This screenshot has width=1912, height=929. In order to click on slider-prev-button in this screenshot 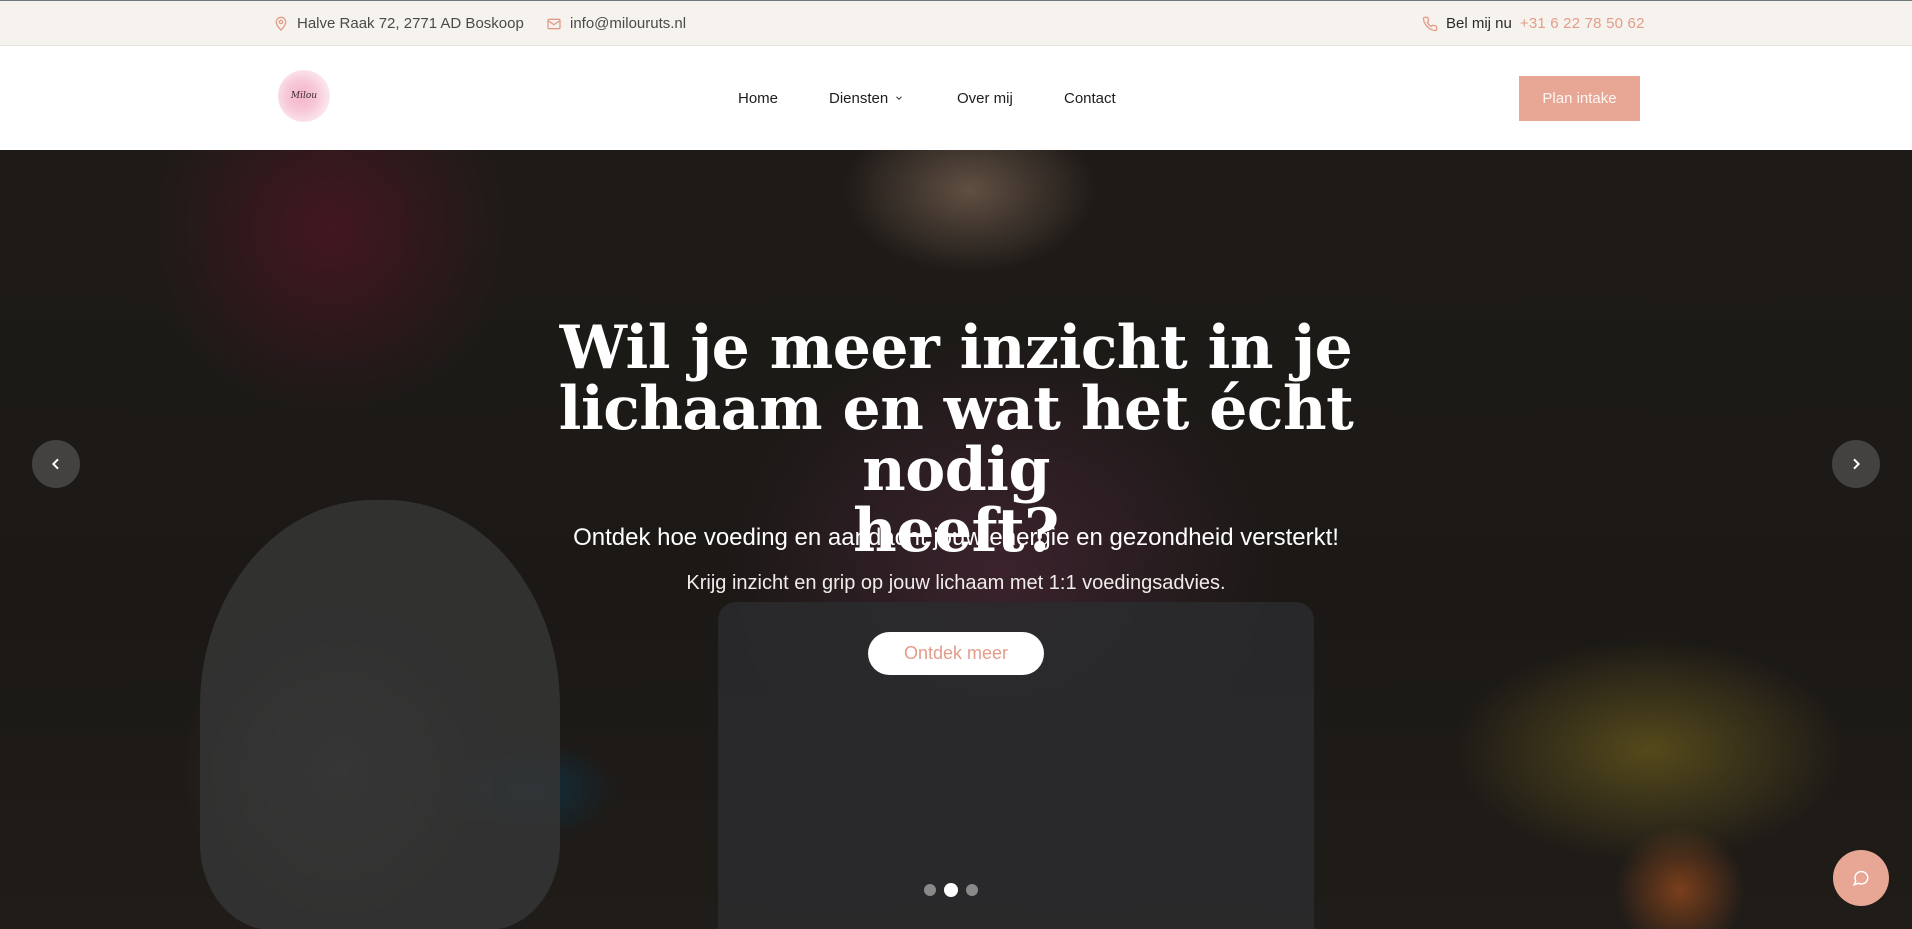, I will do `click(56, 464)`.